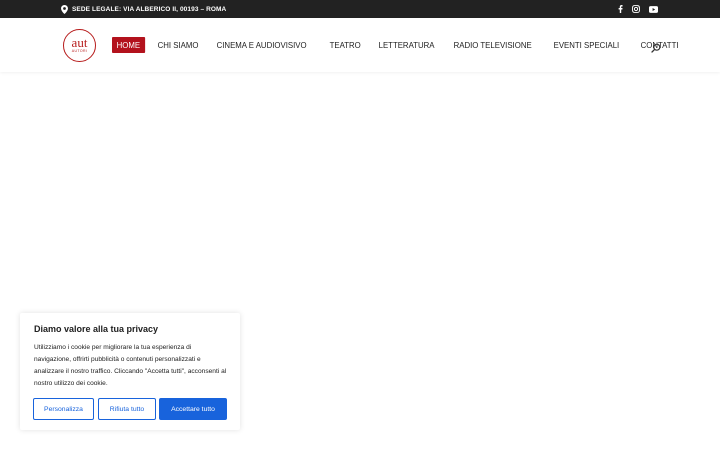 Image resolution: width=720 pixels, height=450 pixels. I want to click on cookie-banner-title: Diamo valore alla tua privacy, so click(96, 329).